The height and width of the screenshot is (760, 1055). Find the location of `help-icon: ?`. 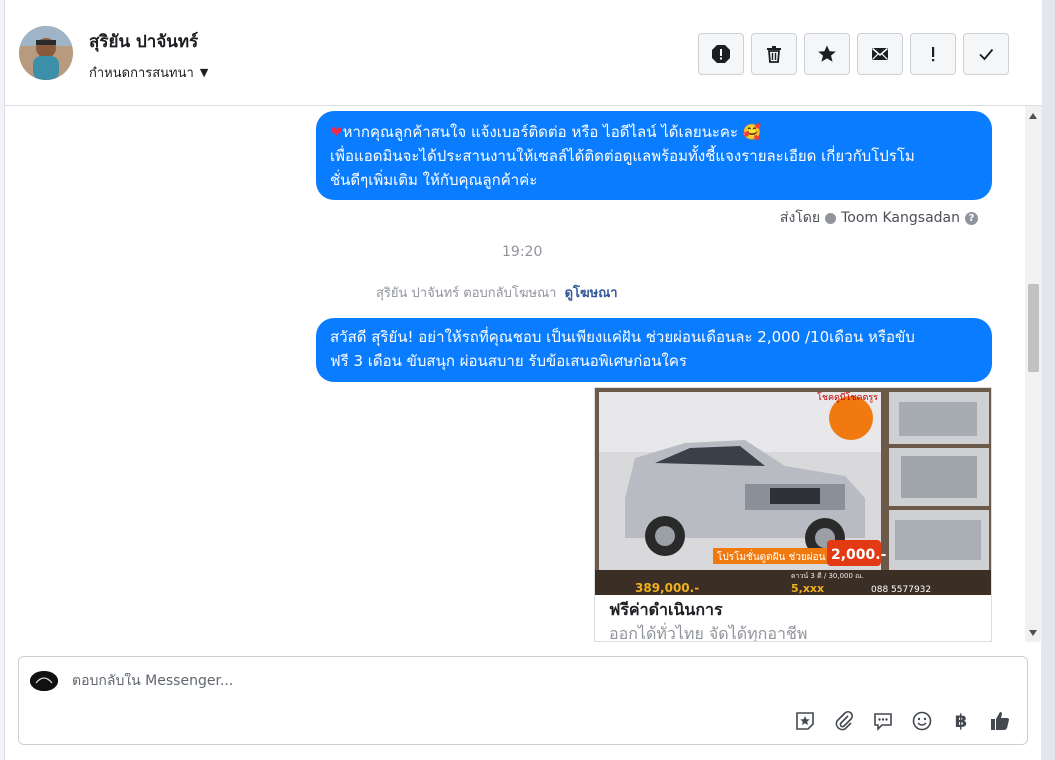

help-icon: ? is located at coordinates (971, 218).